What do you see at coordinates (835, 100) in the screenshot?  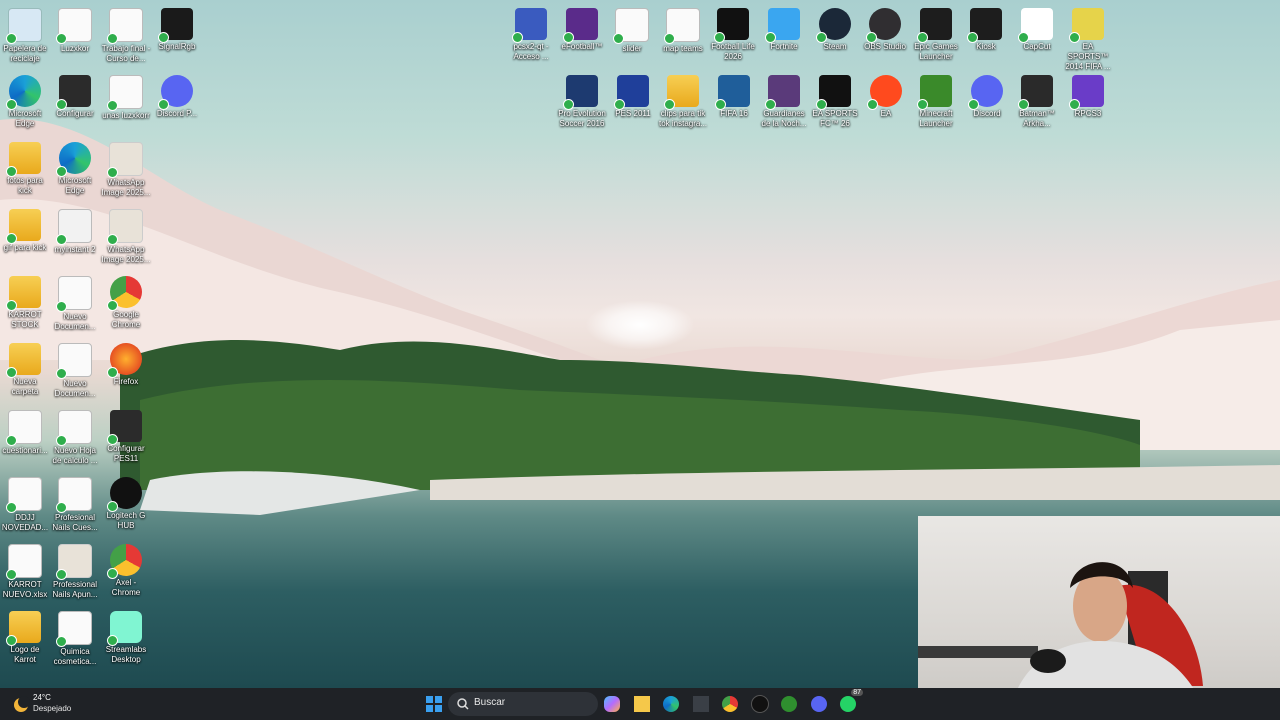 I see `desktop-icon: EA SPORTS FC™ 26` at bounding box center [835, 100].